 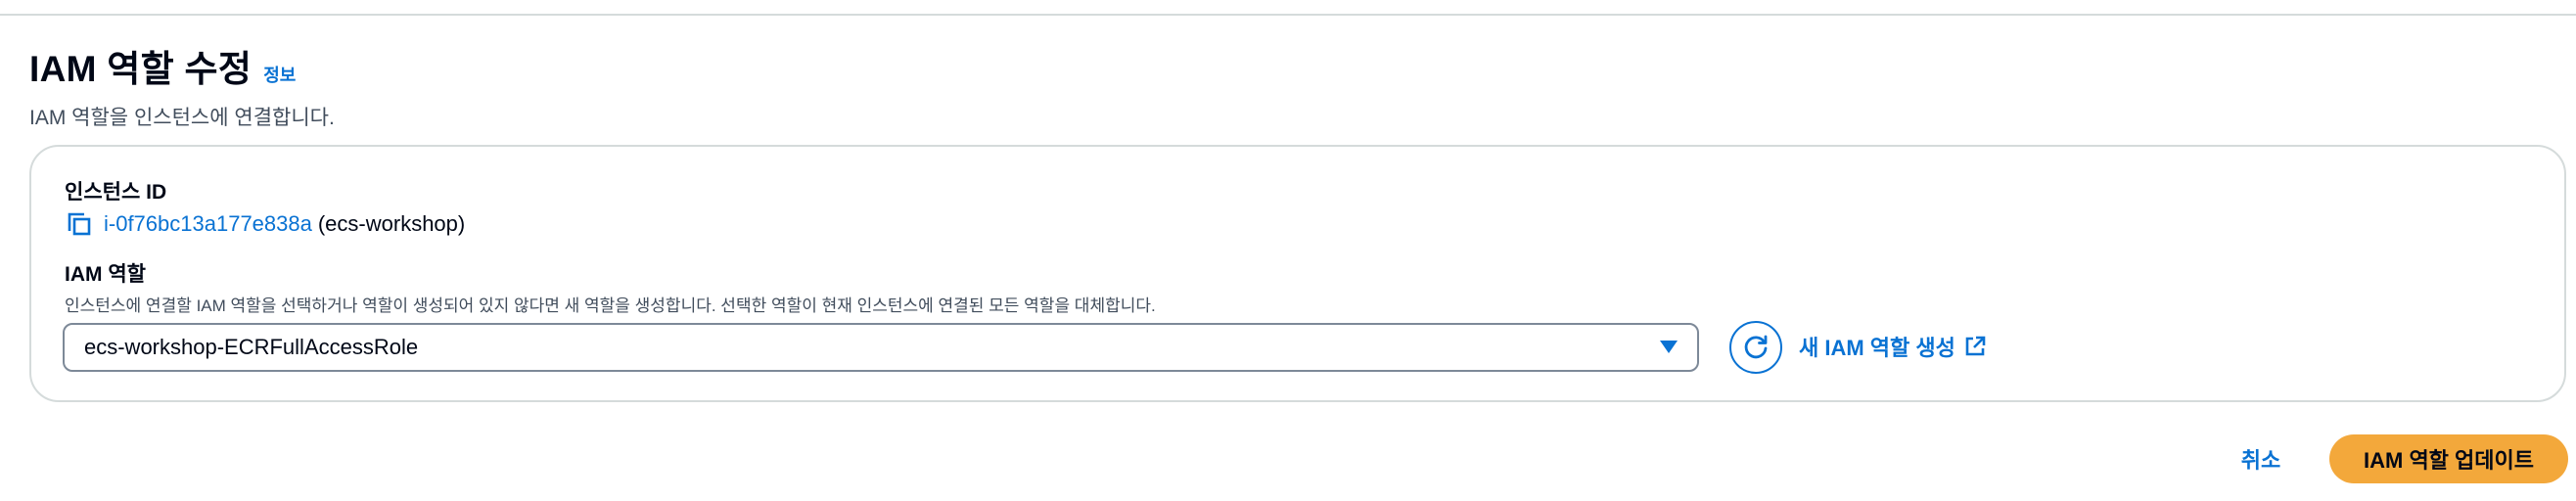 I want to click on page-header: IAM 역할 수정 정보 IAM 역할을 인스턴스에 연결합니다., so click(x=182, y=85).